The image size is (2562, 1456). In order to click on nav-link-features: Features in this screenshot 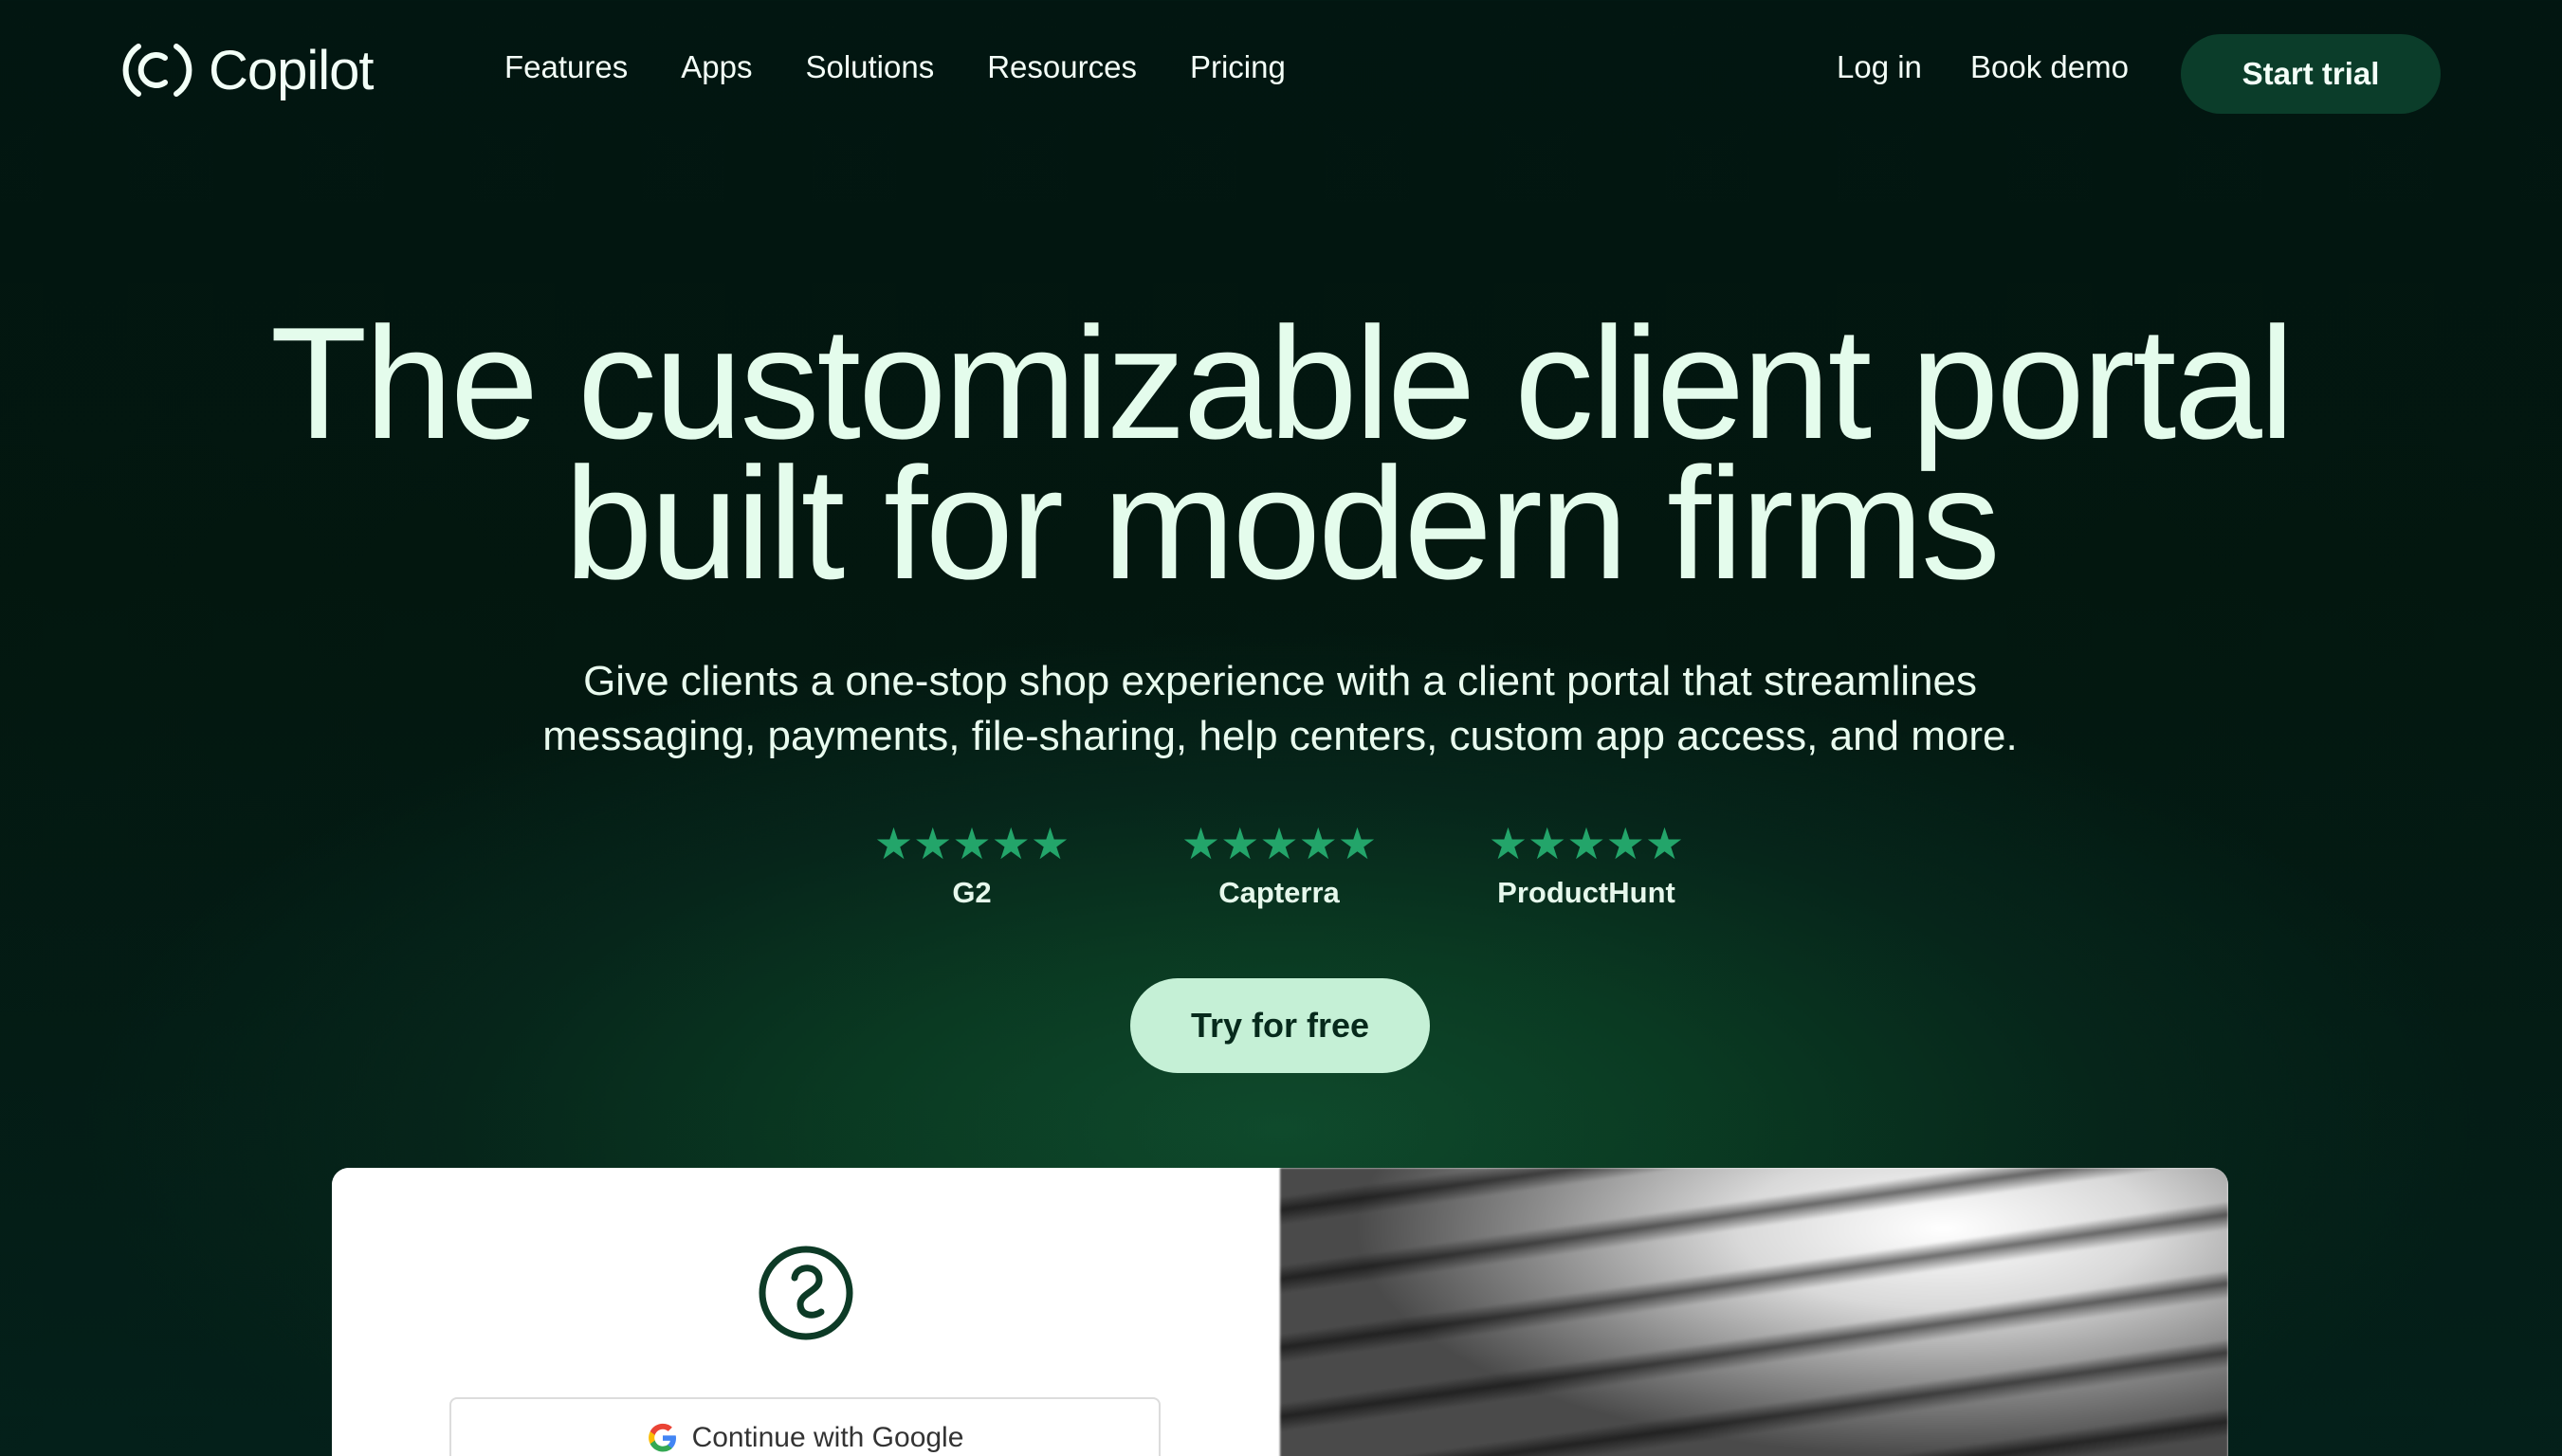, I will do `click(566, 67)`.